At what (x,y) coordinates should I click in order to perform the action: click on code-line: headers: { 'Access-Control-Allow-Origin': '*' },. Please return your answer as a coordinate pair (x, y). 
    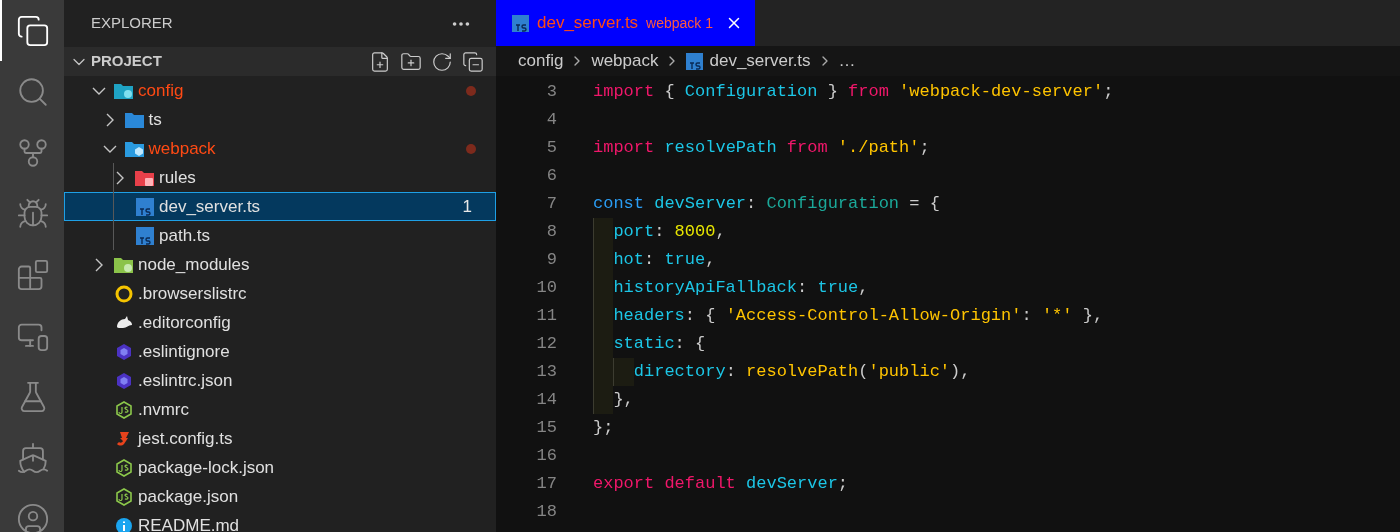
    Looking at the image, I should click on (858, 316).